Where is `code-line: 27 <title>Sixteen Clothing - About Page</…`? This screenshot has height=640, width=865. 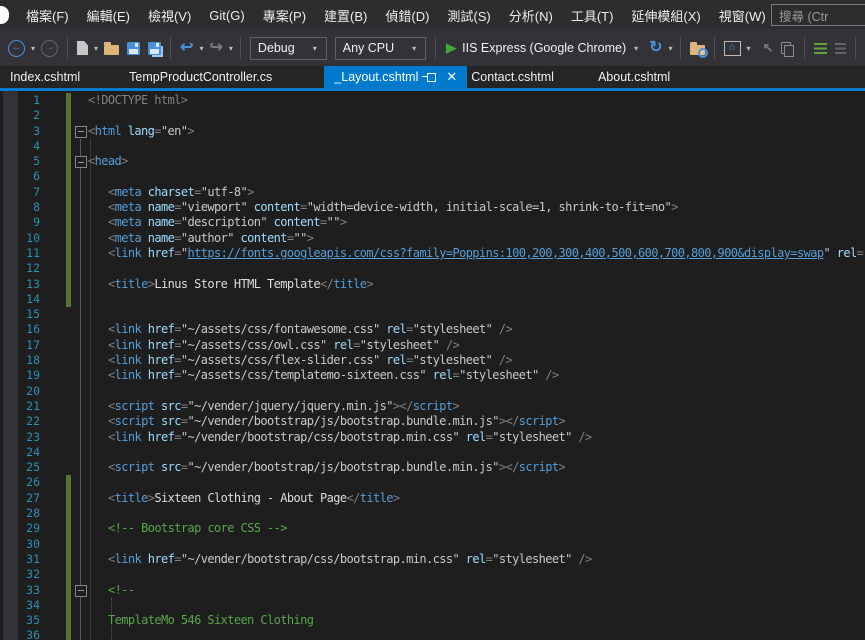
code-line: 27 <title>Sixteen Clothing - About Page</… is located at coordinates (432, 498).